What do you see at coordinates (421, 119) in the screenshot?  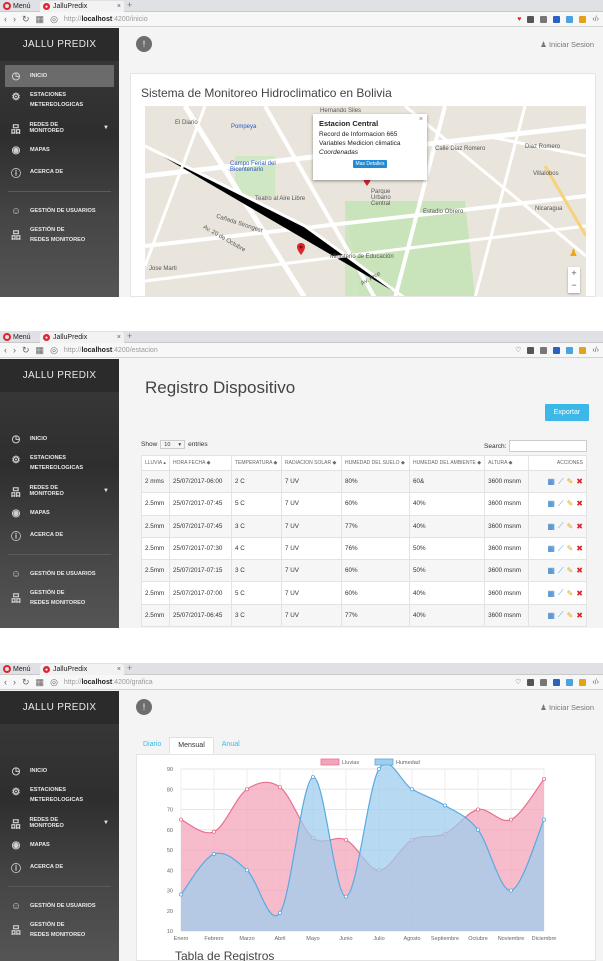 I see `info-window-close-icon: ×` at bounding box center [421, 119].